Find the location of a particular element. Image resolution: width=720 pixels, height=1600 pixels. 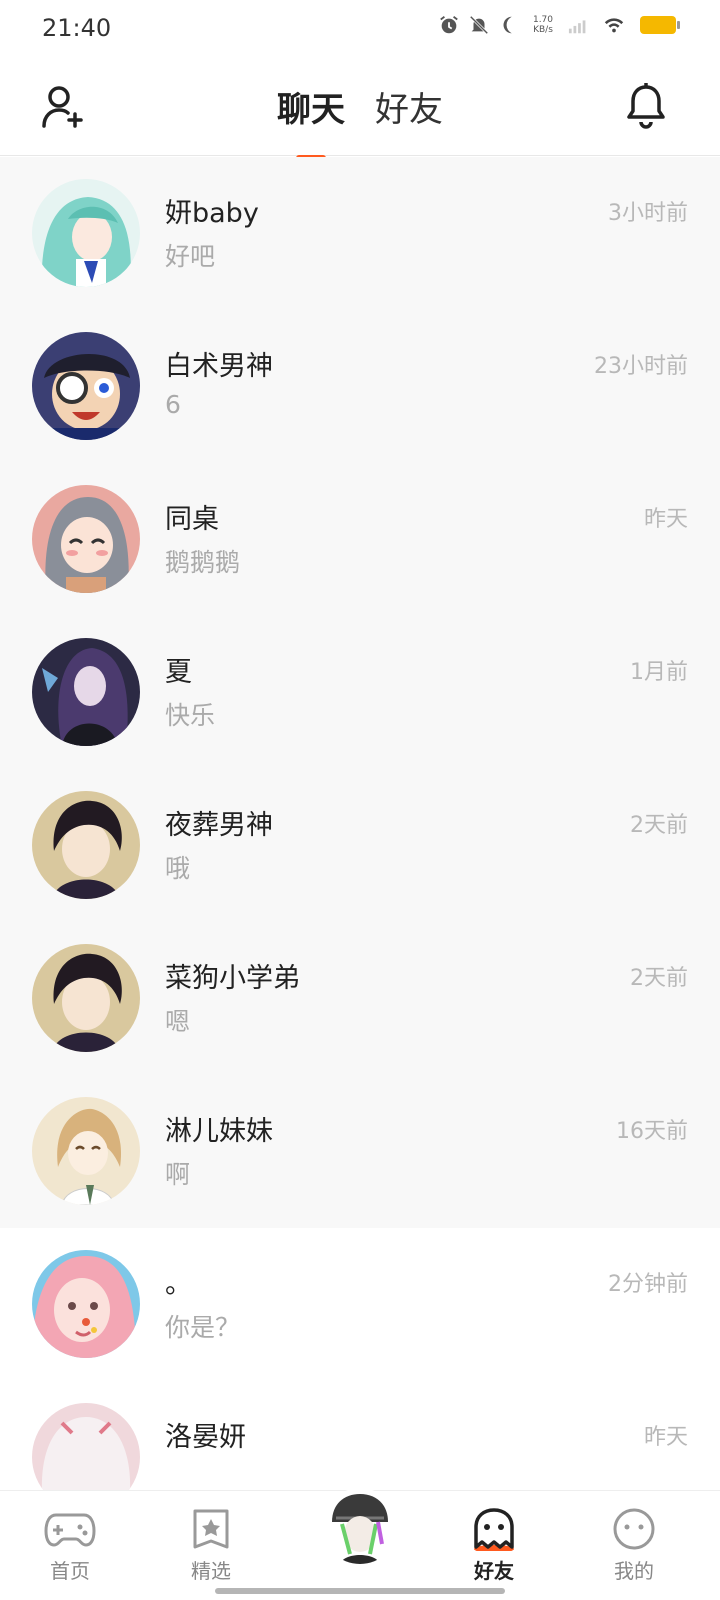

net-speed-value: 1.70 is located at coordinates (543, 20).